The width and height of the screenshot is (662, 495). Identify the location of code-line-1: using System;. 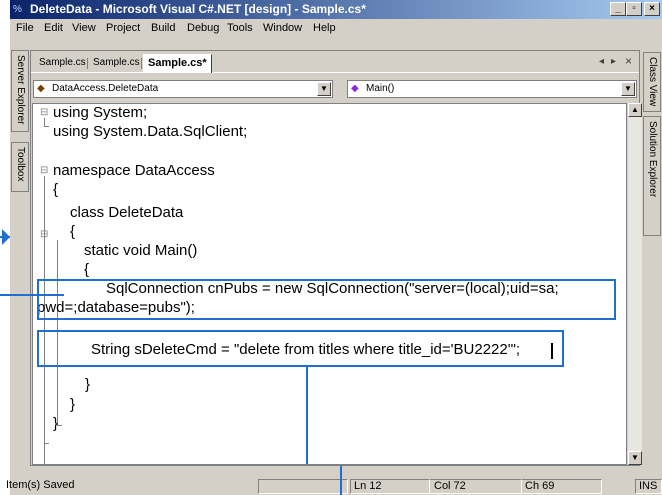
(100, 112).